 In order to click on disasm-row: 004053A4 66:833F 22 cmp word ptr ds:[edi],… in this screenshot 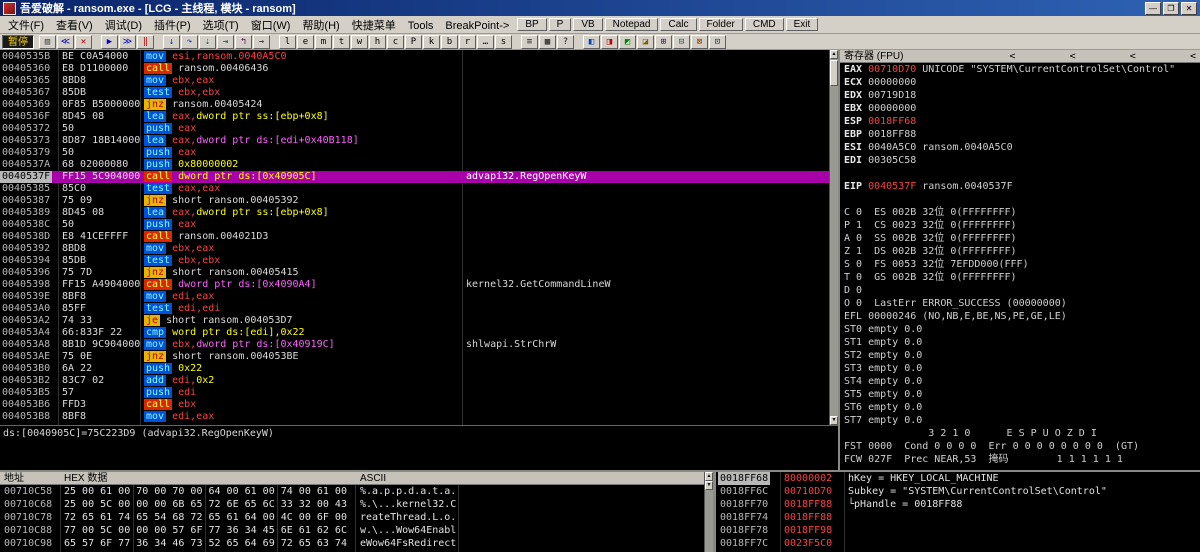, I will do `click(414, 333)`.